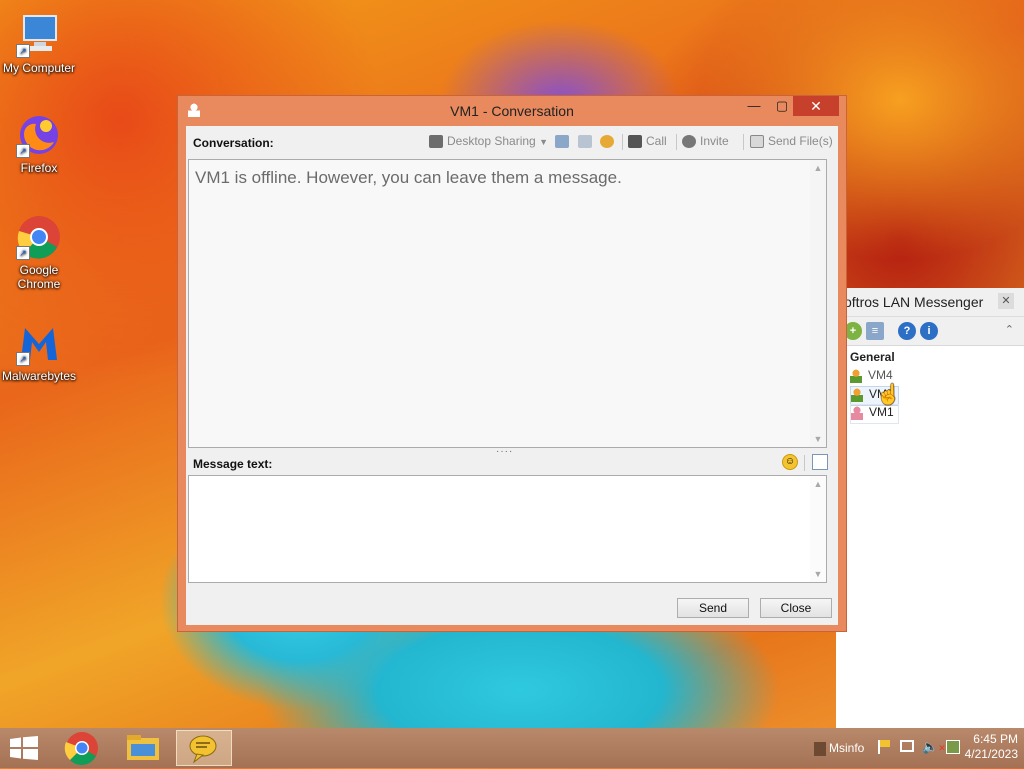 The image size is (1024, 769). I want to click on taskbar-file-explorer, so click(143, 748).